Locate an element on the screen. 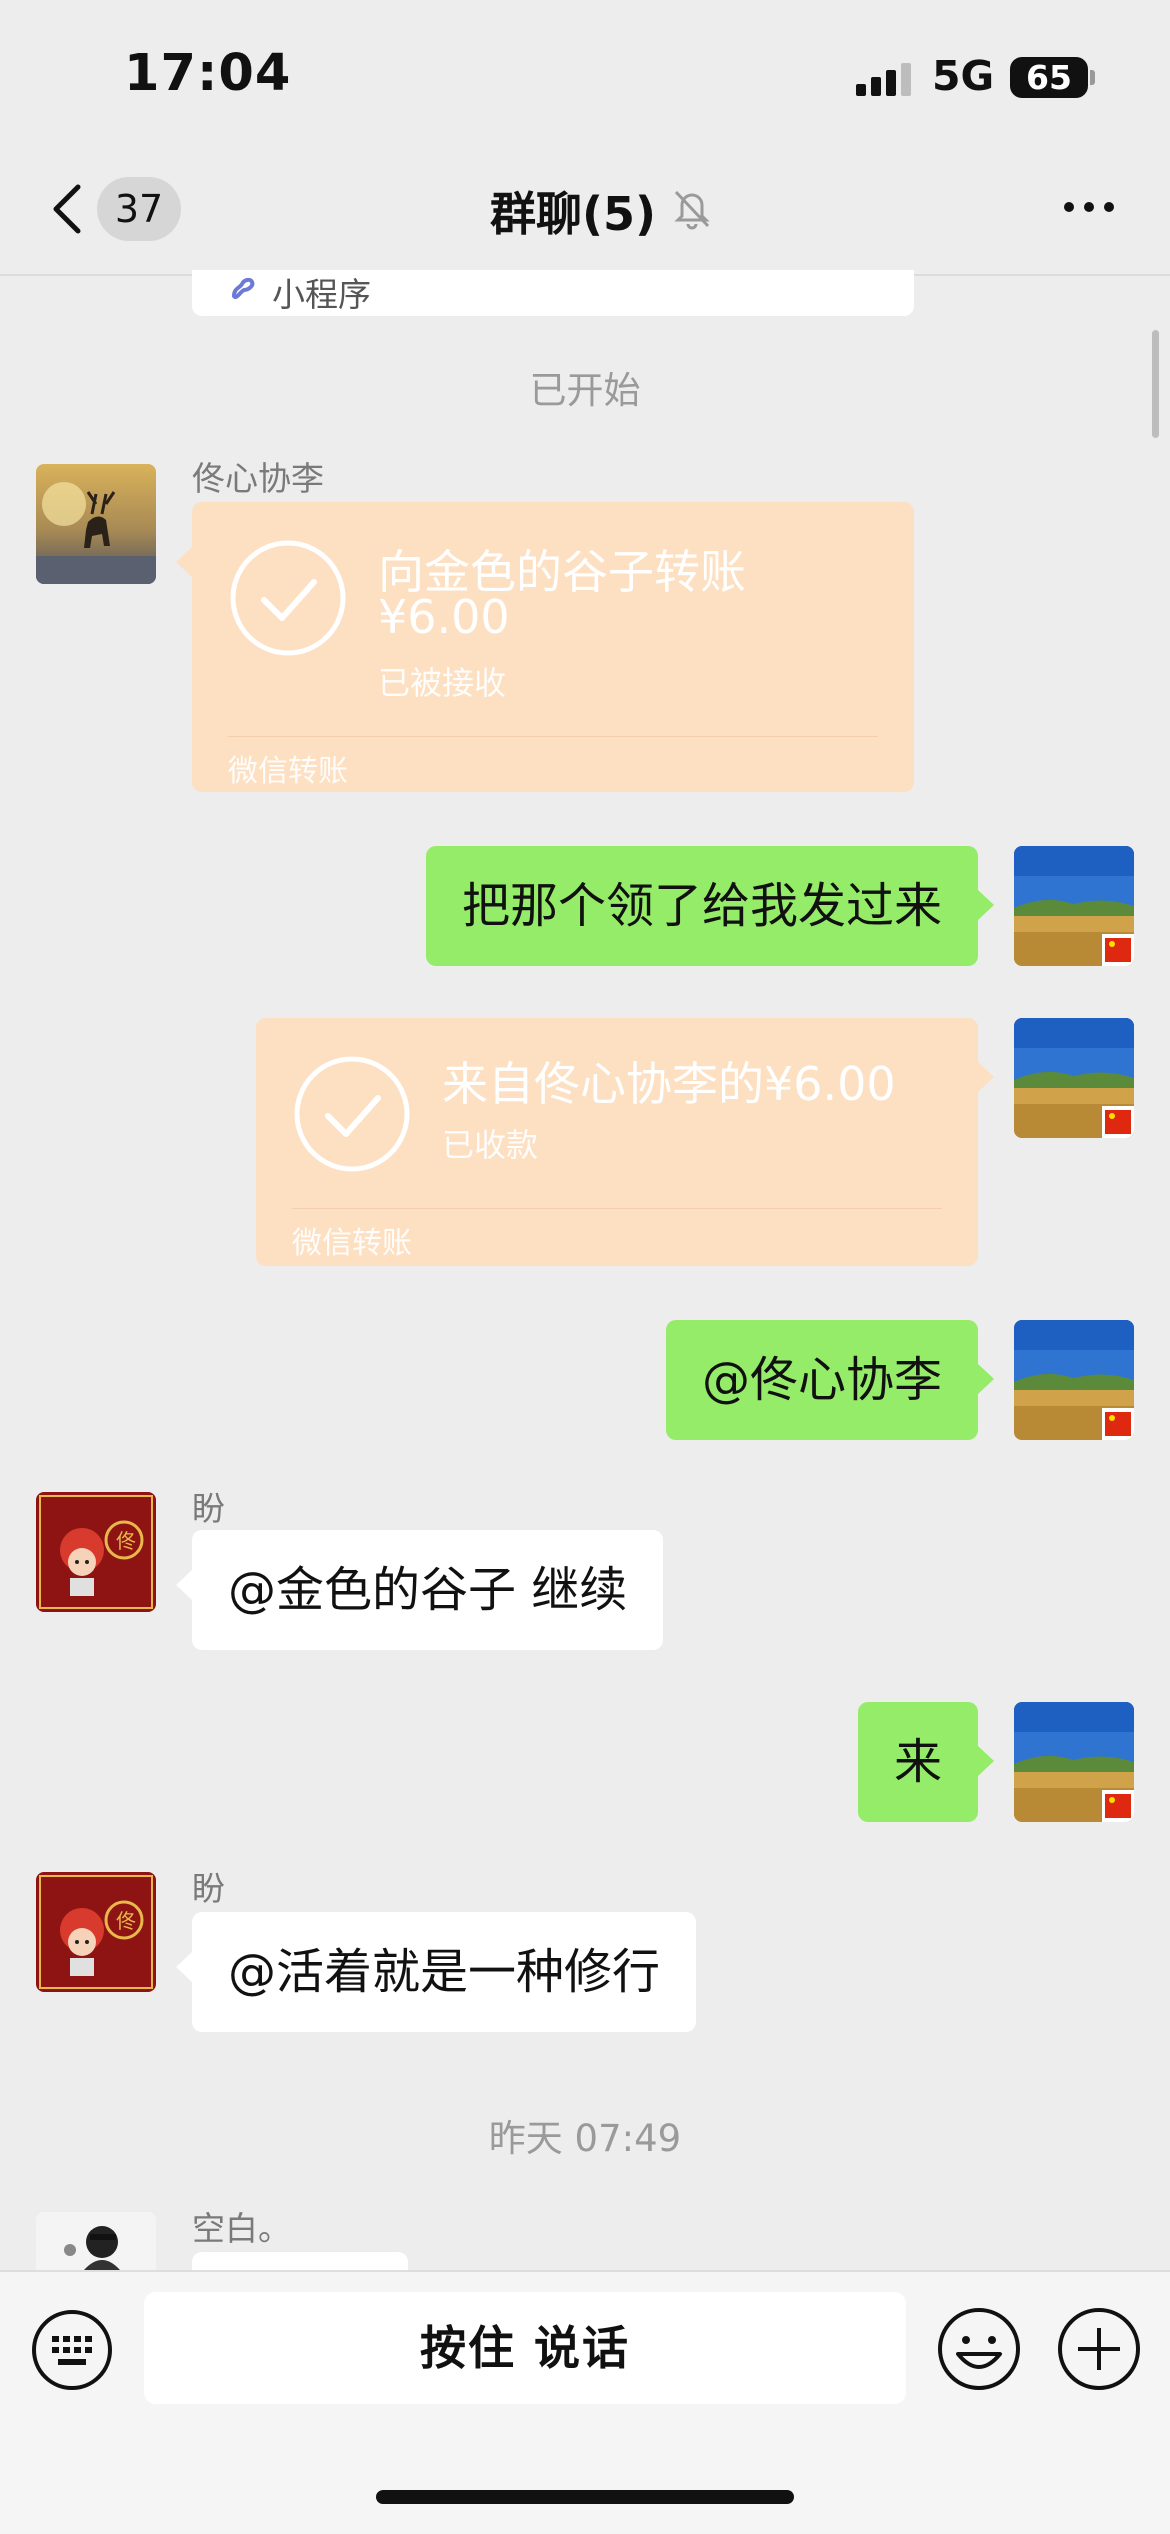 The height and width of the screenshot is (2534, 1170). keyboard-toggle-icon is located at coordinates (72, 2350).